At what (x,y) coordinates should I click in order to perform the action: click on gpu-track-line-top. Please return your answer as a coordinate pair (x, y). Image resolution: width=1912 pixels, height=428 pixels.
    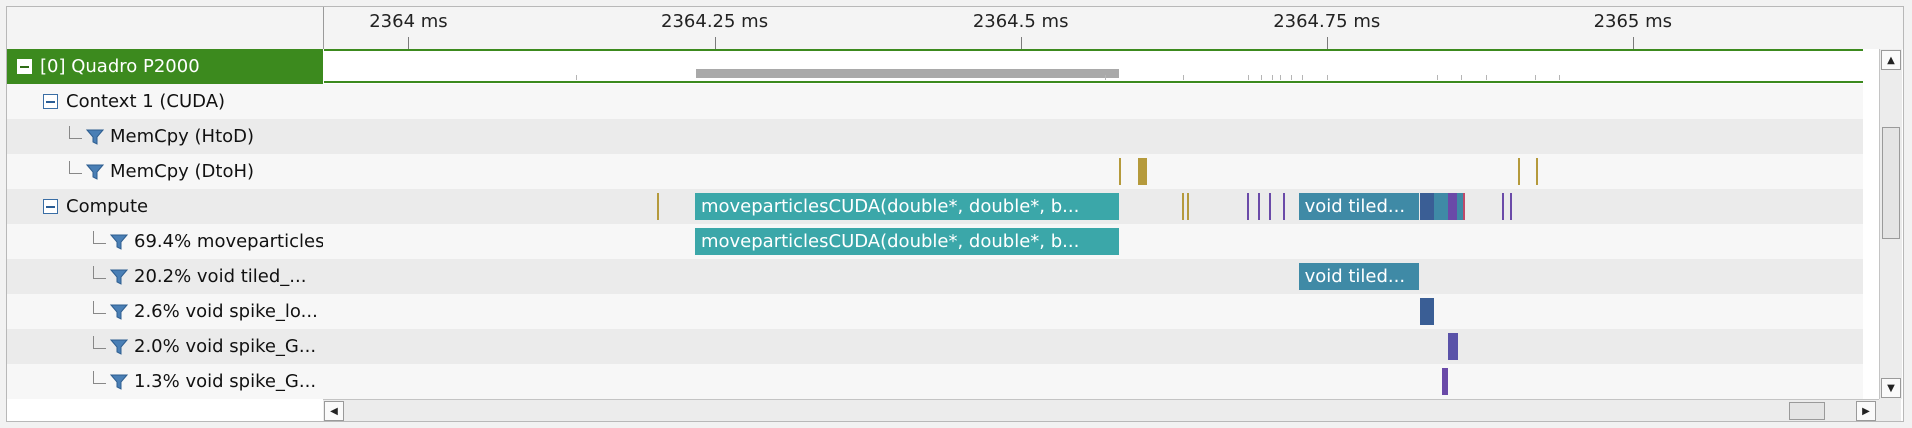
    Looking at the image, I should click on (1093, 50).